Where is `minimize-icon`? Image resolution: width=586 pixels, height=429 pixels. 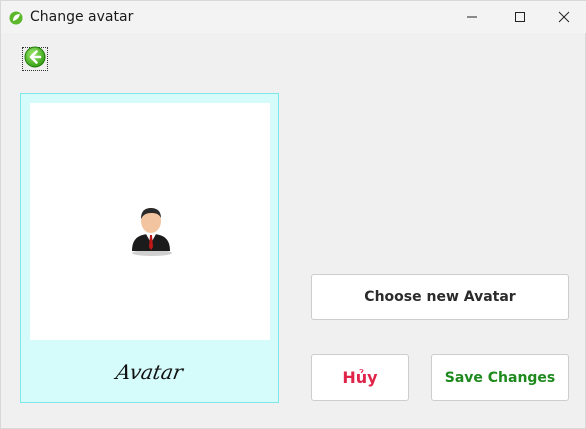 minimize-icon is located at coordinates (472, 17).